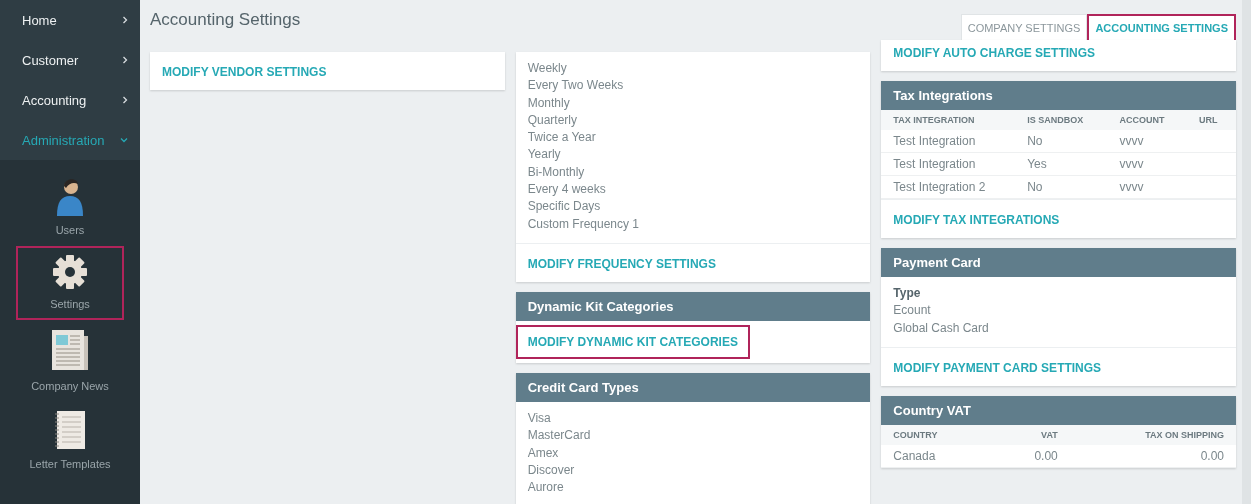 The image size is (1251, 504). What do you see at coordinates (621, 263) in the screenshot?
I see `settings-link: MODIFY FREQUENCY SETTINGS` at bounding box center [621, 263].